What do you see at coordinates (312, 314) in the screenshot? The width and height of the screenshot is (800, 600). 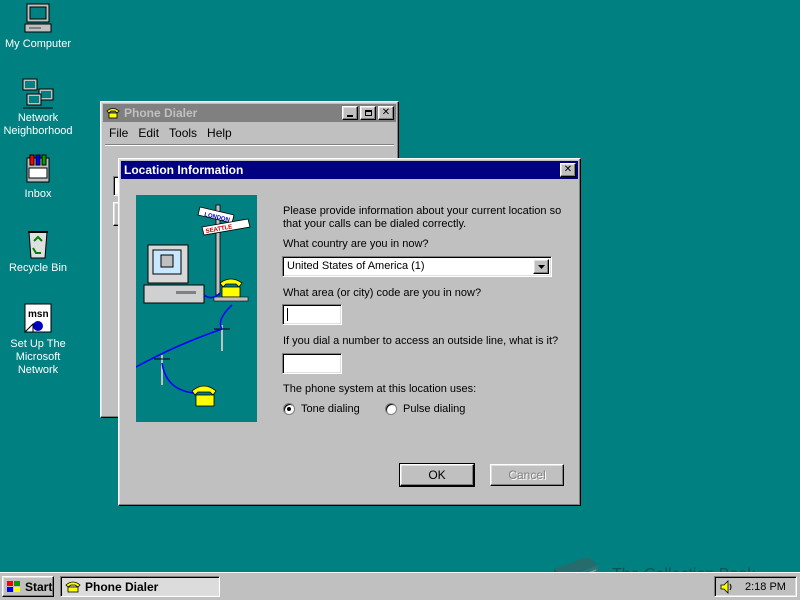 I see `area-code-input` at bounding box center [312, 314].